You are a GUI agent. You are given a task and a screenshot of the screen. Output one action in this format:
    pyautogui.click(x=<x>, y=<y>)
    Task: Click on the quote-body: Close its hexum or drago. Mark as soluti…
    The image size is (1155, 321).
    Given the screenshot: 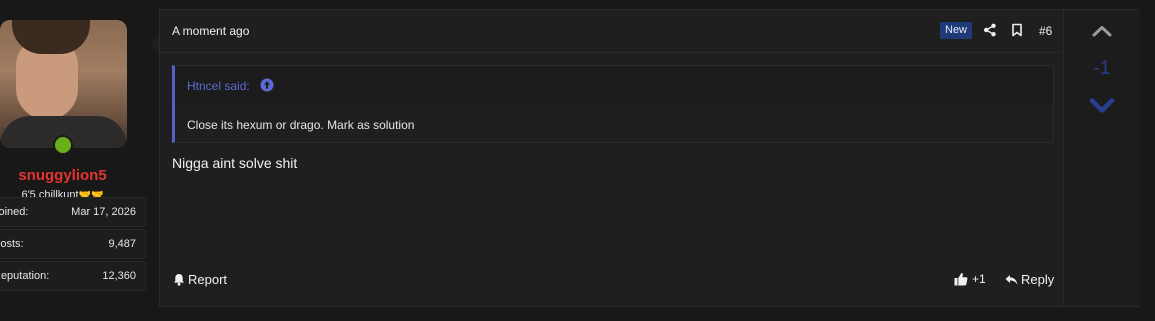 What is the action you would take?
    pyautogui.click(x=614, y=123)
    